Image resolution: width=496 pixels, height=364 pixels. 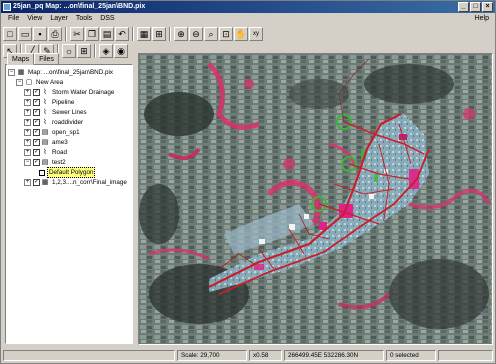 I want to click on main-toolbar: □ ▭ ▪ ⎙ ✂ ❐ ▤ ↶ ▦ ⊞ ⊕ ⊖ ⌕ ⊡ ✋ xy, so click(x=133, y=34).